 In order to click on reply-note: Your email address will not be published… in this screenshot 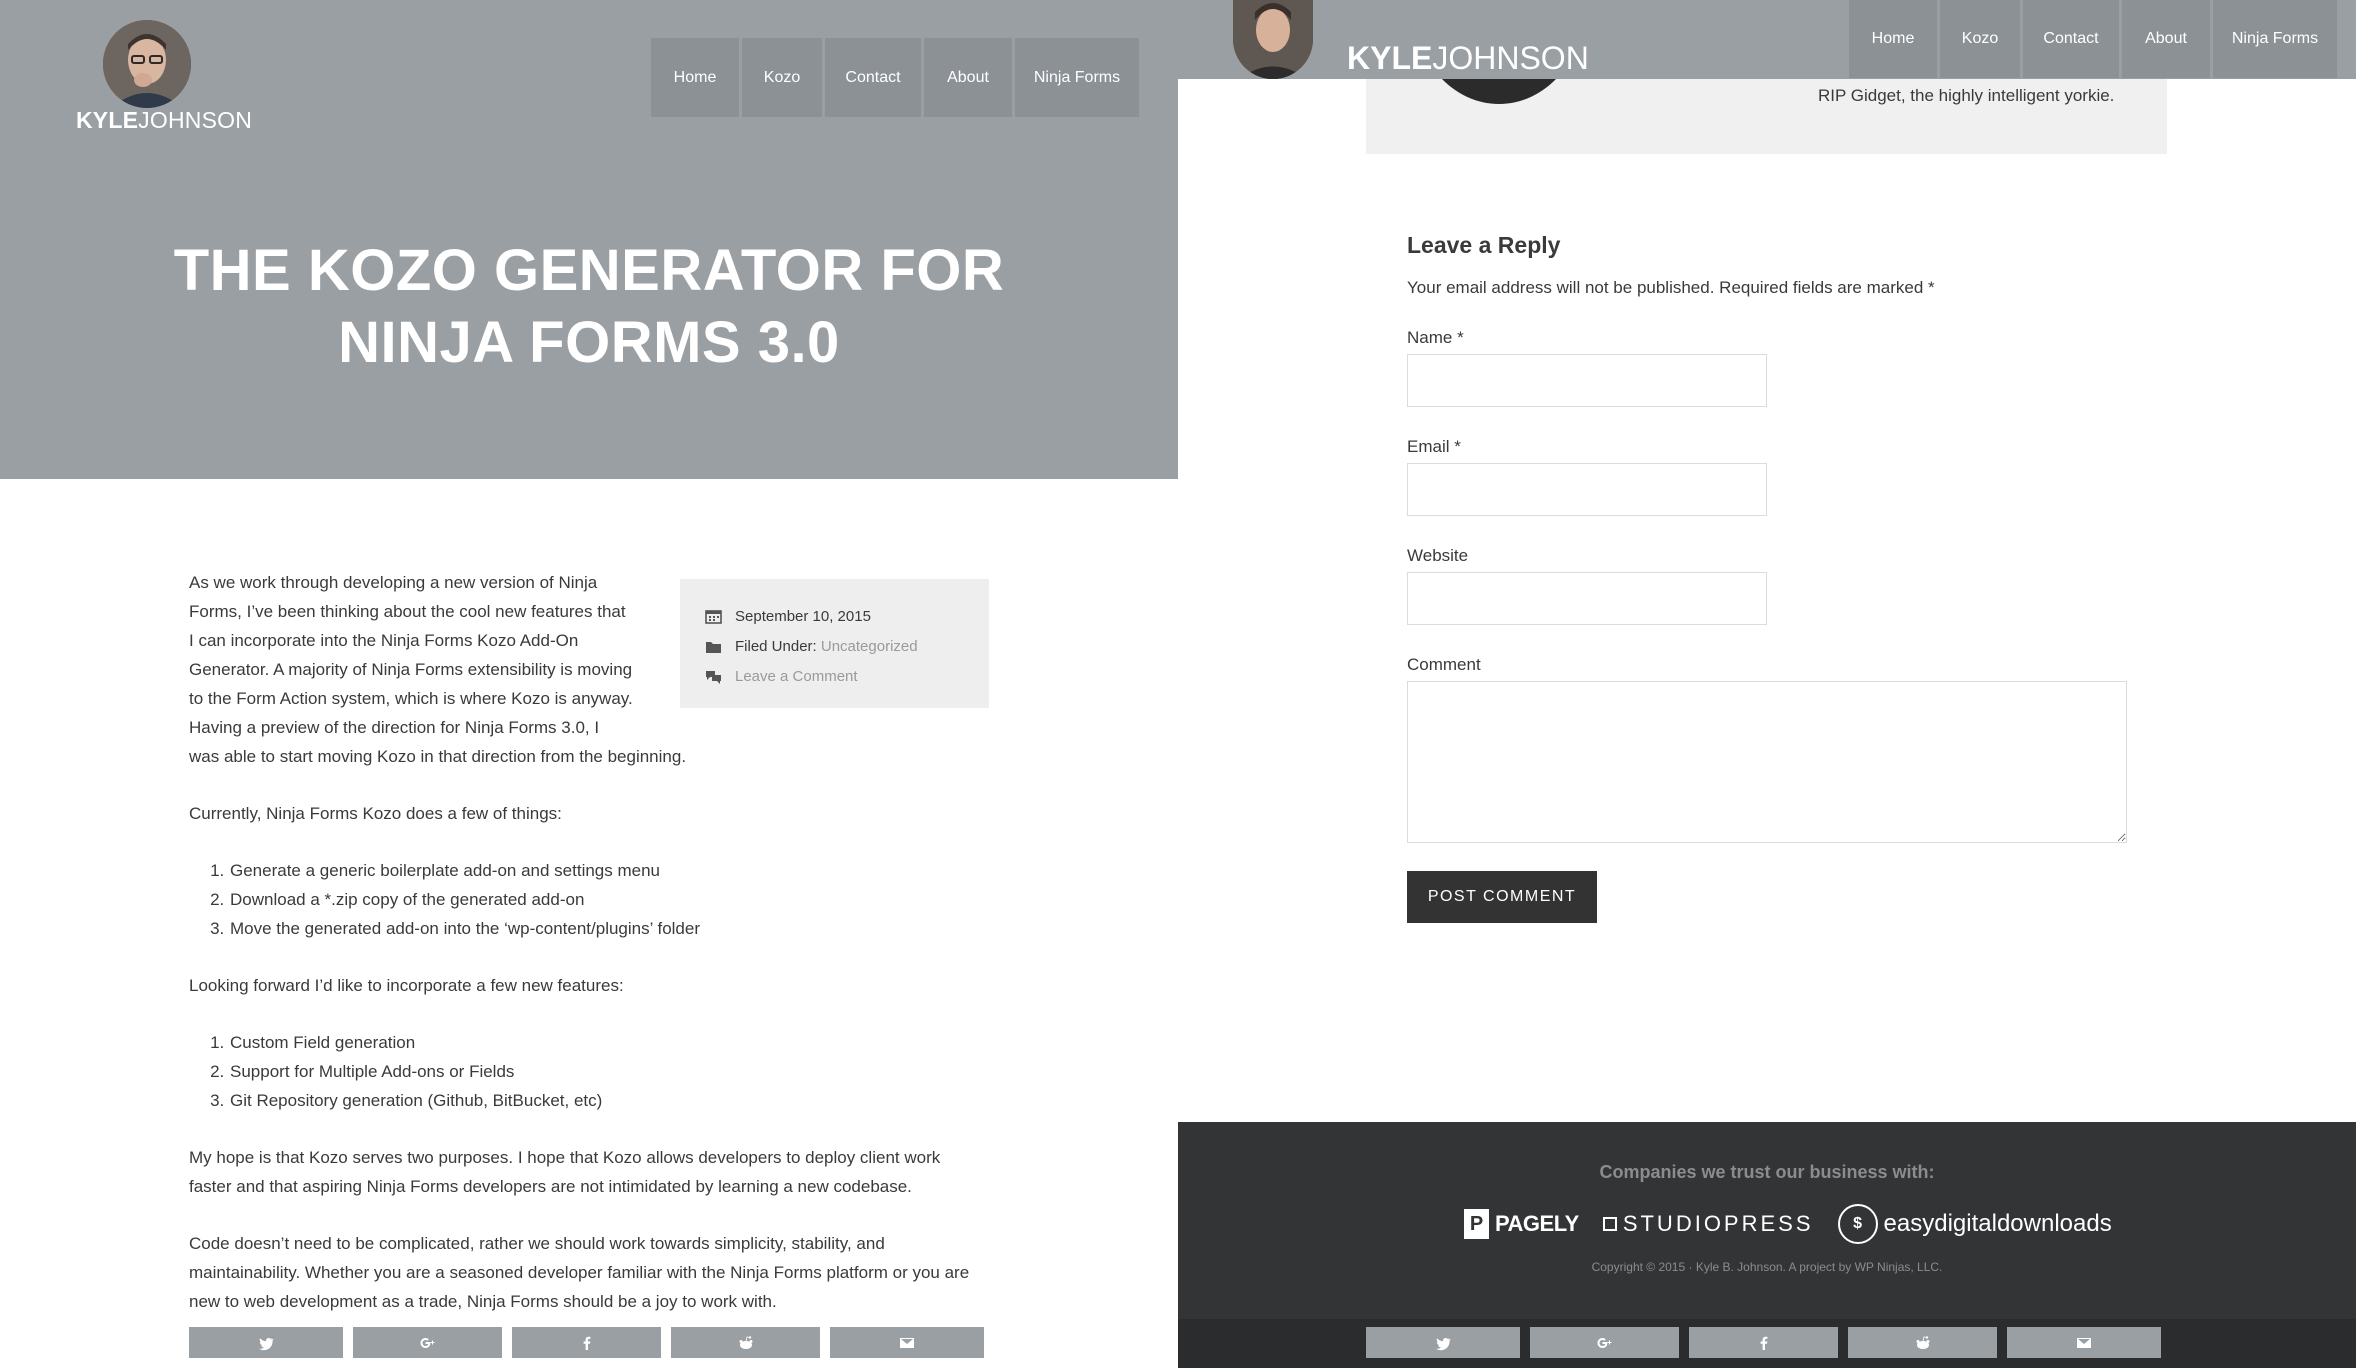, I will do `click(1671, 287)`.